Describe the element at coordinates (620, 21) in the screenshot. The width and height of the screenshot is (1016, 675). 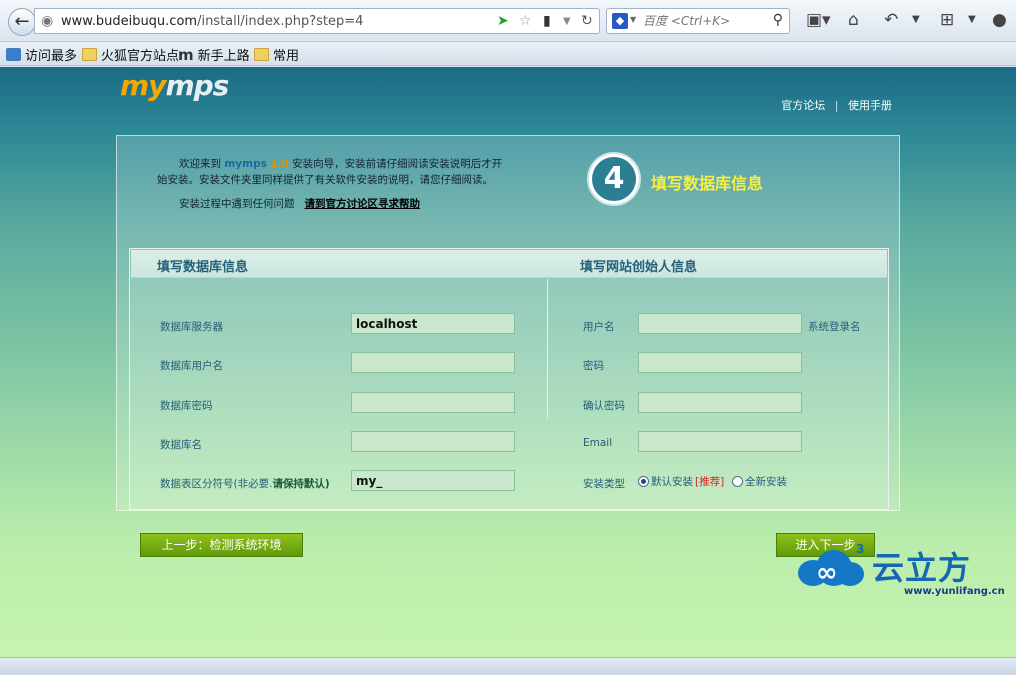
I see `baidu-paw-icon: ◆` at that location.